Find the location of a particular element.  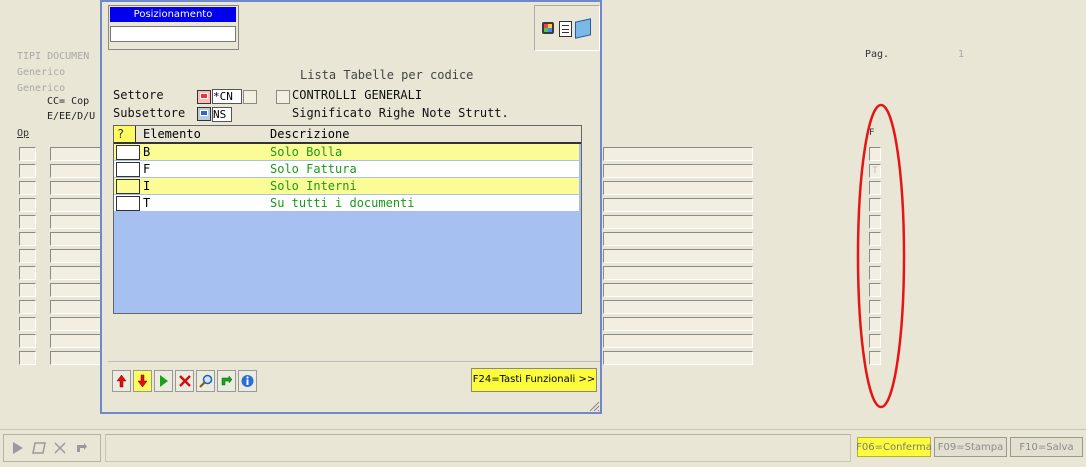

search-icon is located at coordinates (205, 381).